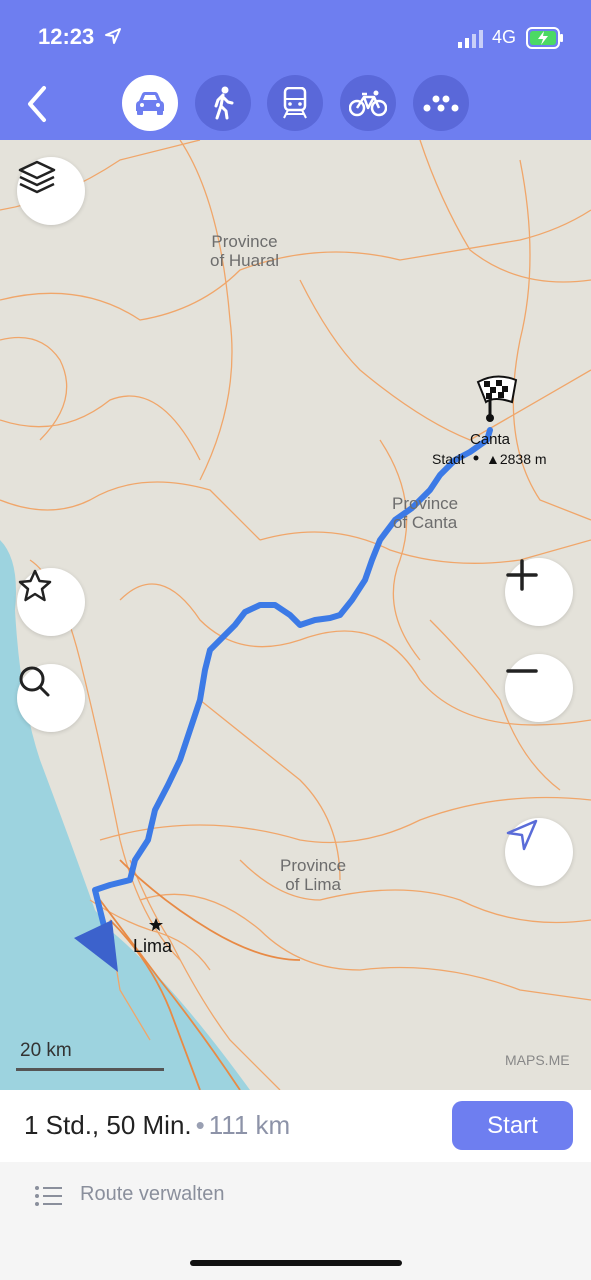 This screenshot has height=1280, width=591. I want to click on label-province-lima: Province of Lima, so click(313, 875).